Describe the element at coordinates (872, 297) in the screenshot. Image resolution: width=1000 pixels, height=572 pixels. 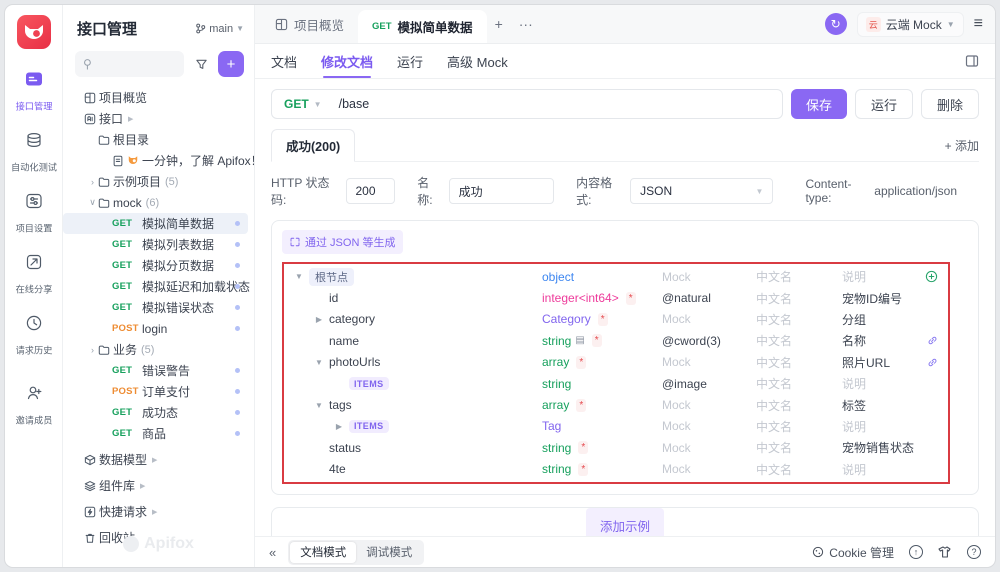
I see `description-value: 宠物ID编号` at that location.